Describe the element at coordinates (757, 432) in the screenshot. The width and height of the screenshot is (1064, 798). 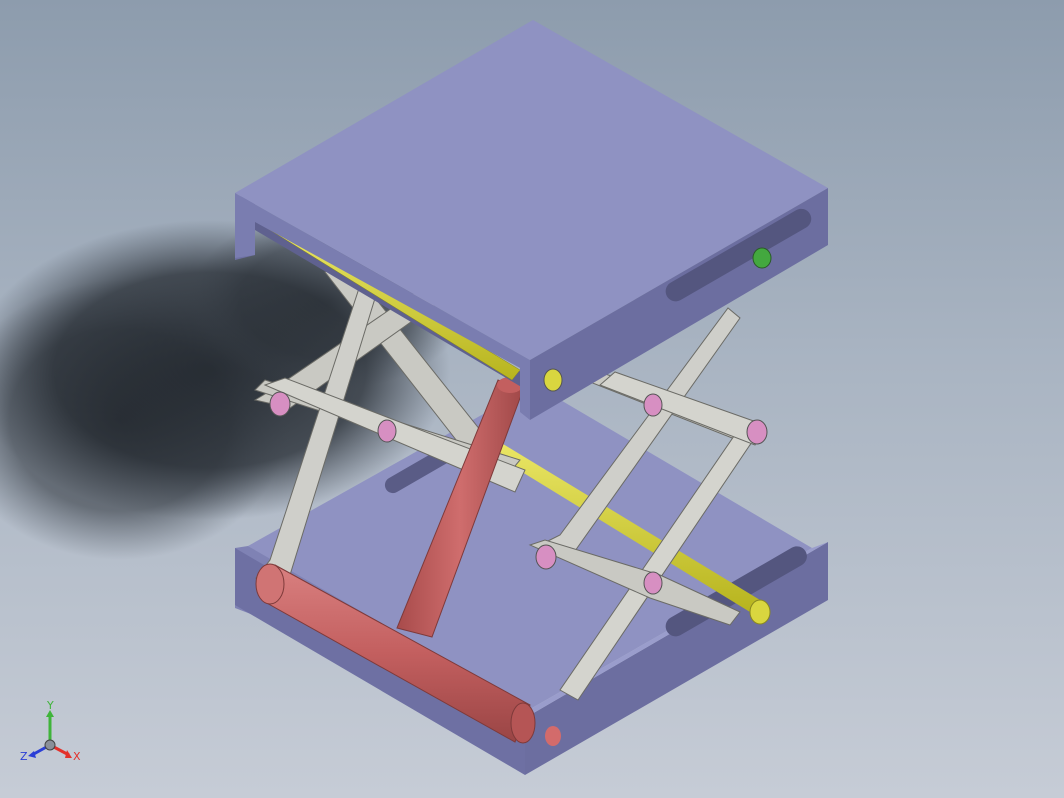
I see `pin-right-end` at that location.